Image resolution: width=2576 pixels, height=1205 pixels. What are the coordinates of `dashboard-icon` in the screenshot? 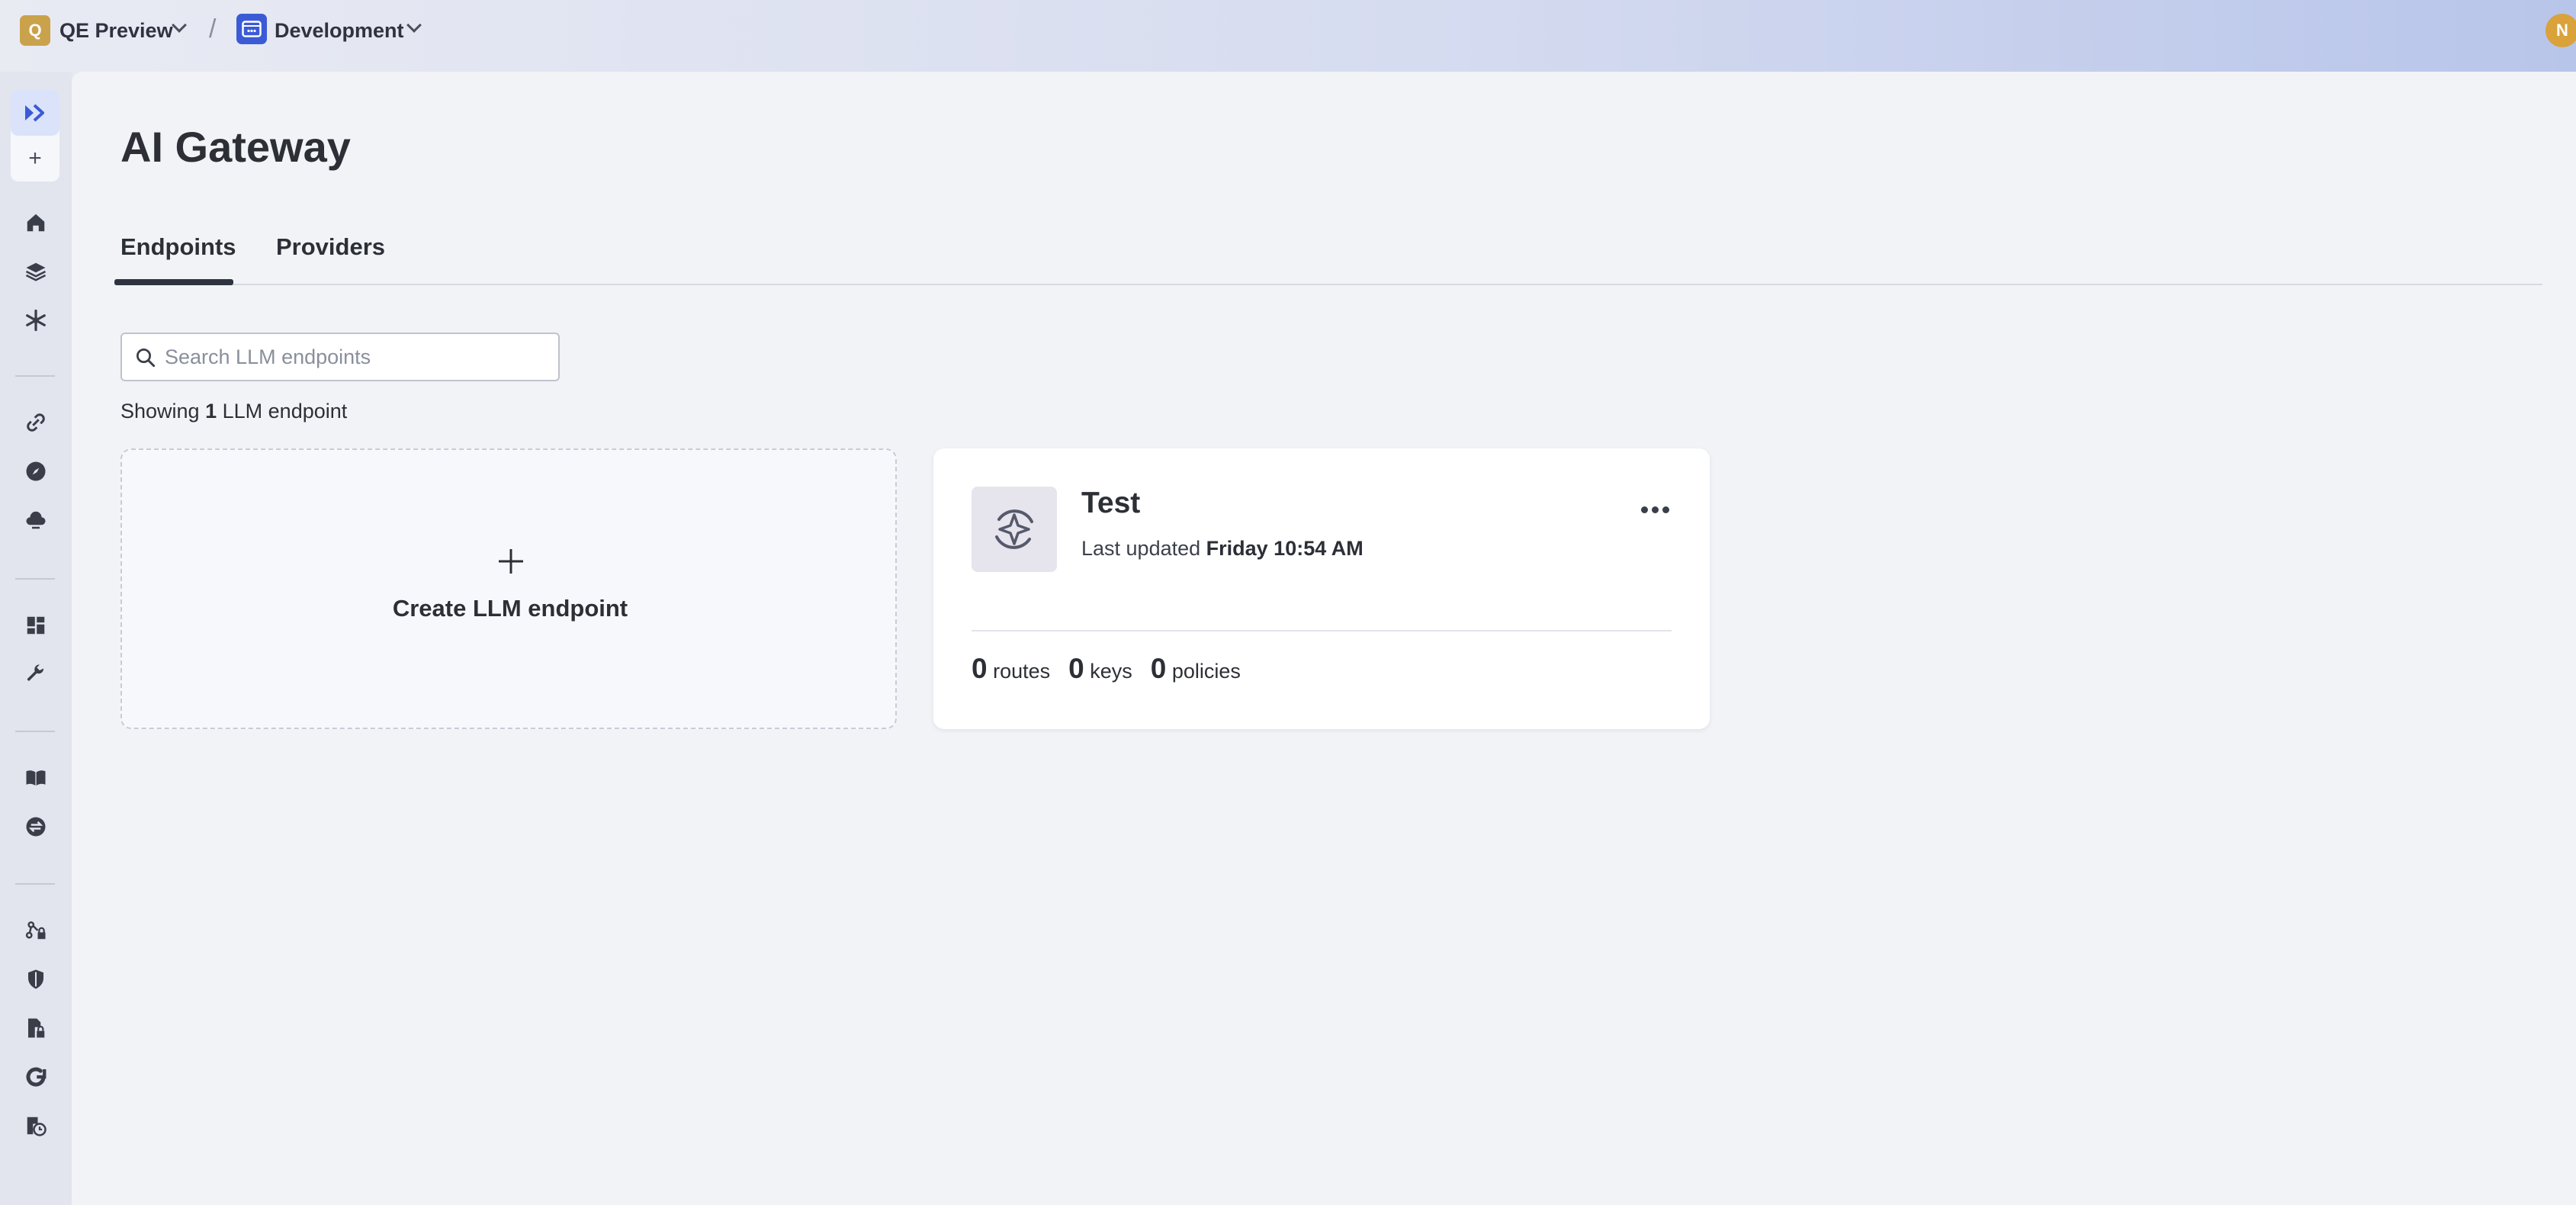 It's located at (36, 625).